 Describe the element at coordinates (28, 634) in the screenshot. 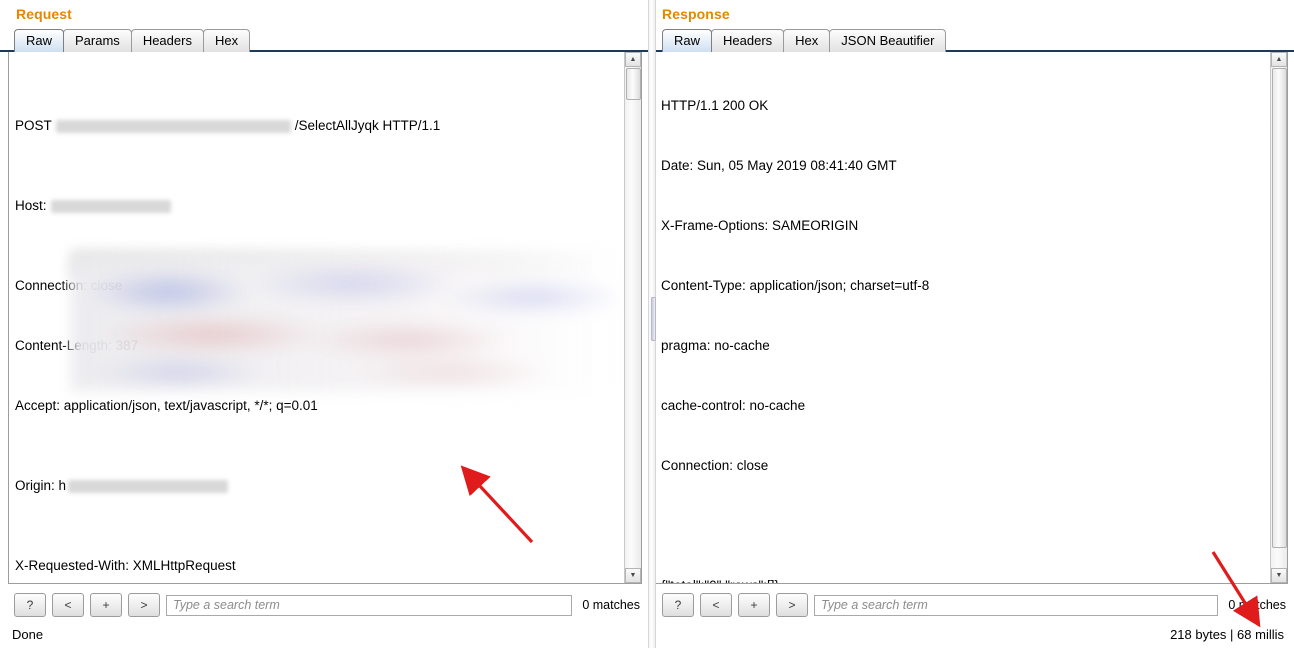

I see `request-status-bar: Done` at that location.